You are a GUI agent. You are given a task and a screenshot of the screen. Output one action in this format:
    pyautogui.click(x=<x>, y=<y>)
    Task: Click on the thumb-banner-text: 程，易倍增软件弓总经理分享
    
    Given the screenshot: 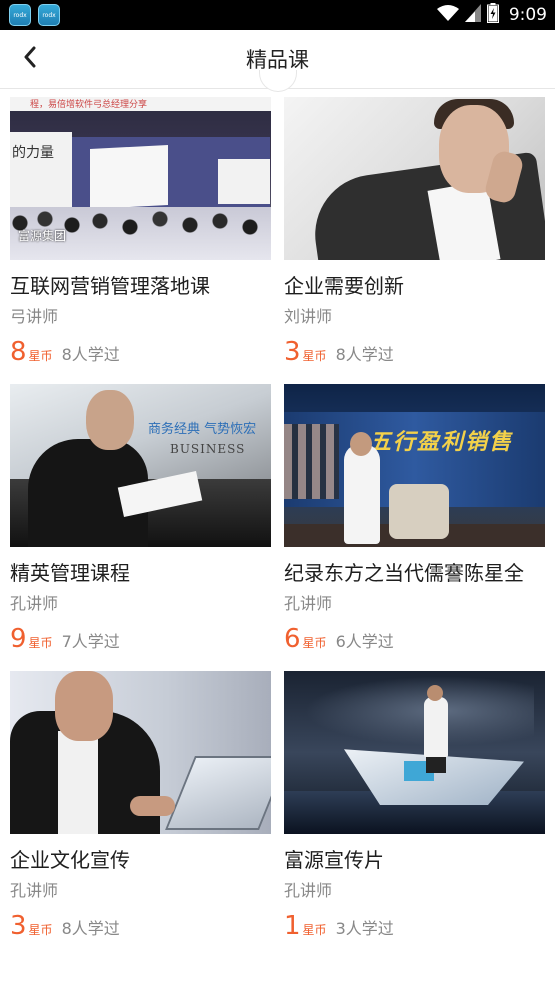 What is the action you would take?
    pyautogui.click(x=89, y=105)
    